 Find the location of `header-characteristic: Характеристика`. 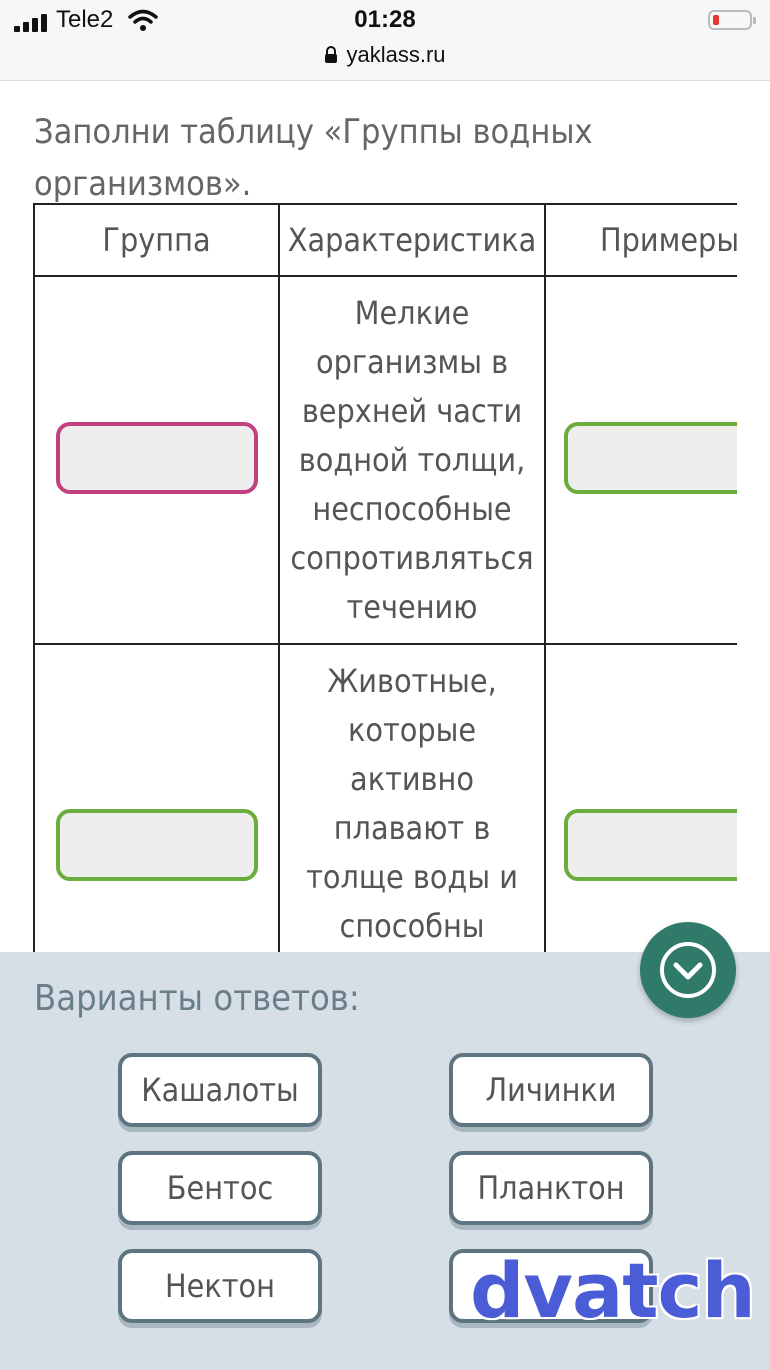

header-characteristic: Характеристика is located at coordinates (412, 240).